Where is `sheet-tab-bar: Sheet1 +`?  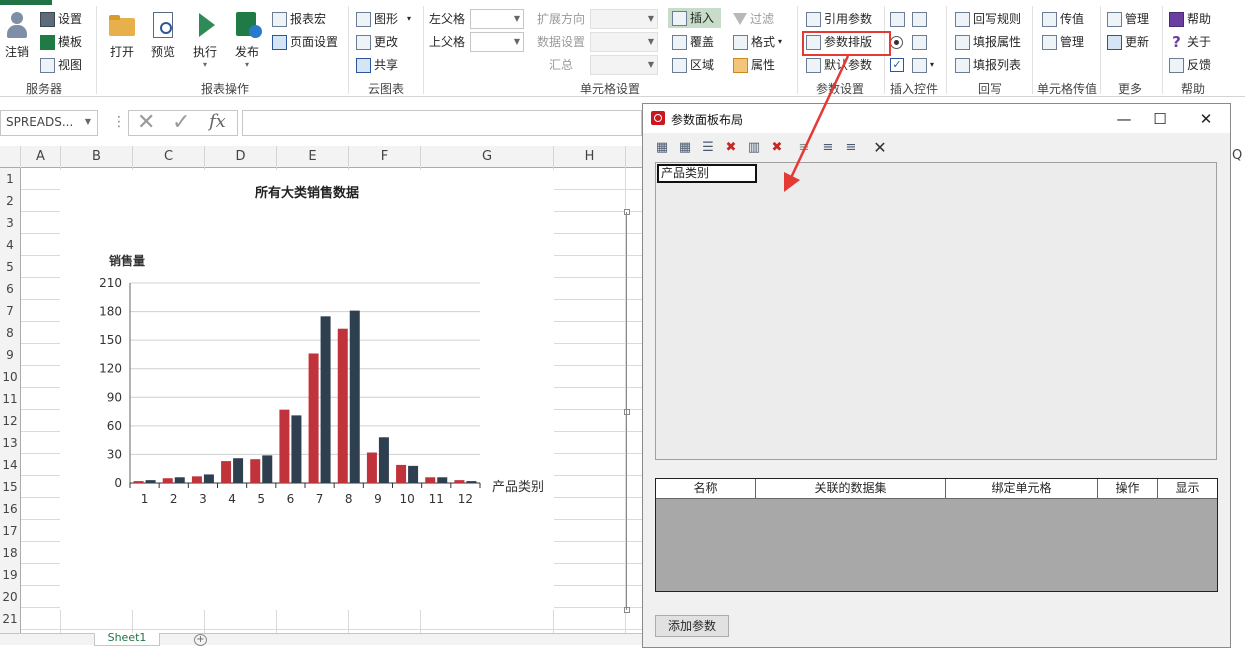
sheet-tab-bar: Sheet1 + is located at coordinates (322, 639).